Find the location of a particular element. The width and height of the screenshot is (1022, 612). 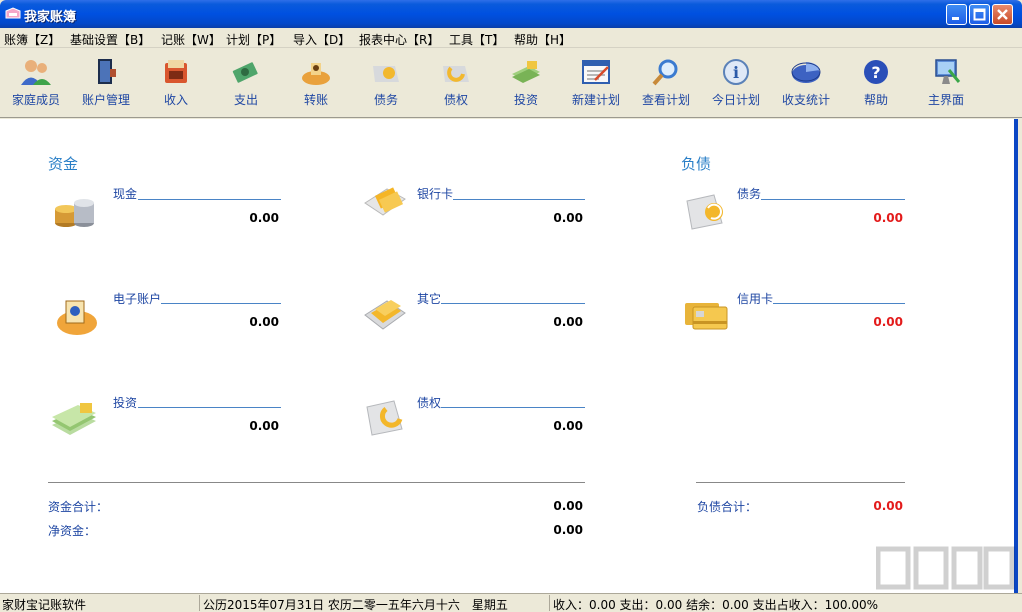

status-app-name: 家财宝记账软件 is located at coordinates (44, 605).